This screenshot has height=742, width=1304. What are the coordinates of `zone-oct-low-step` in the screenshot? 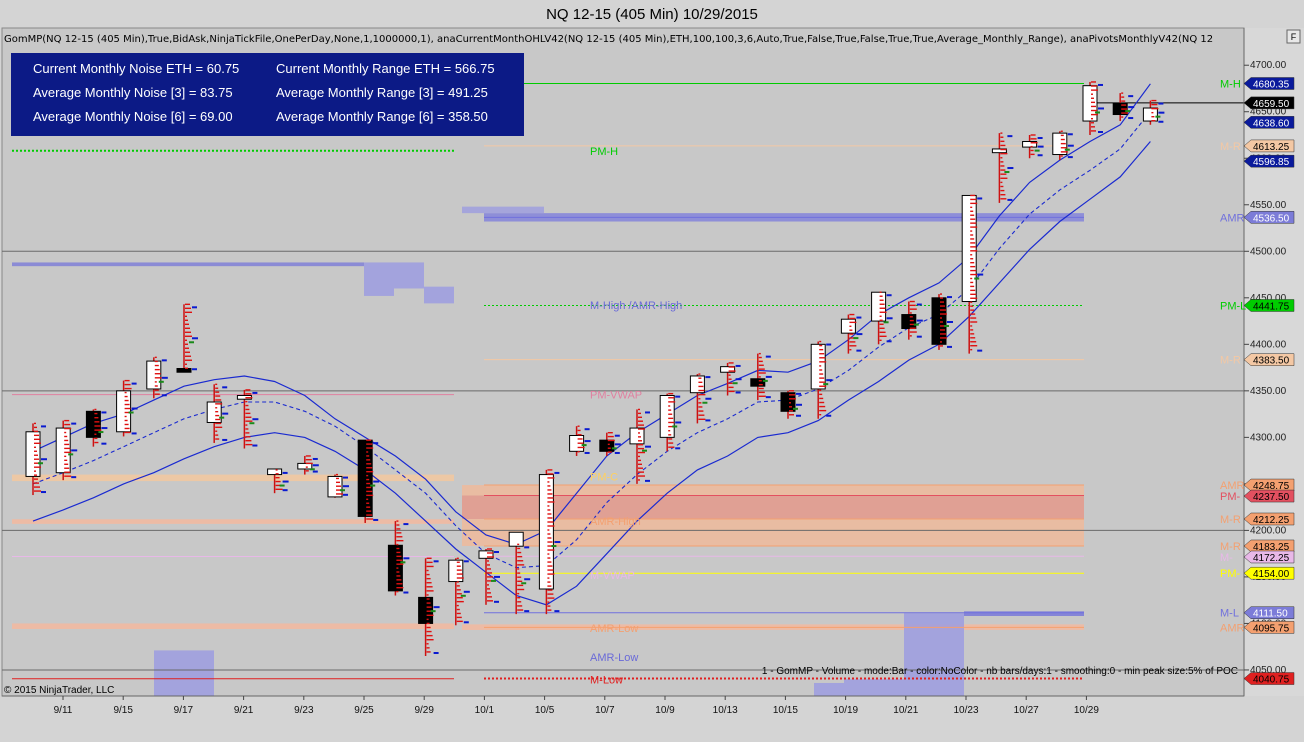 It's located at (874, 687).